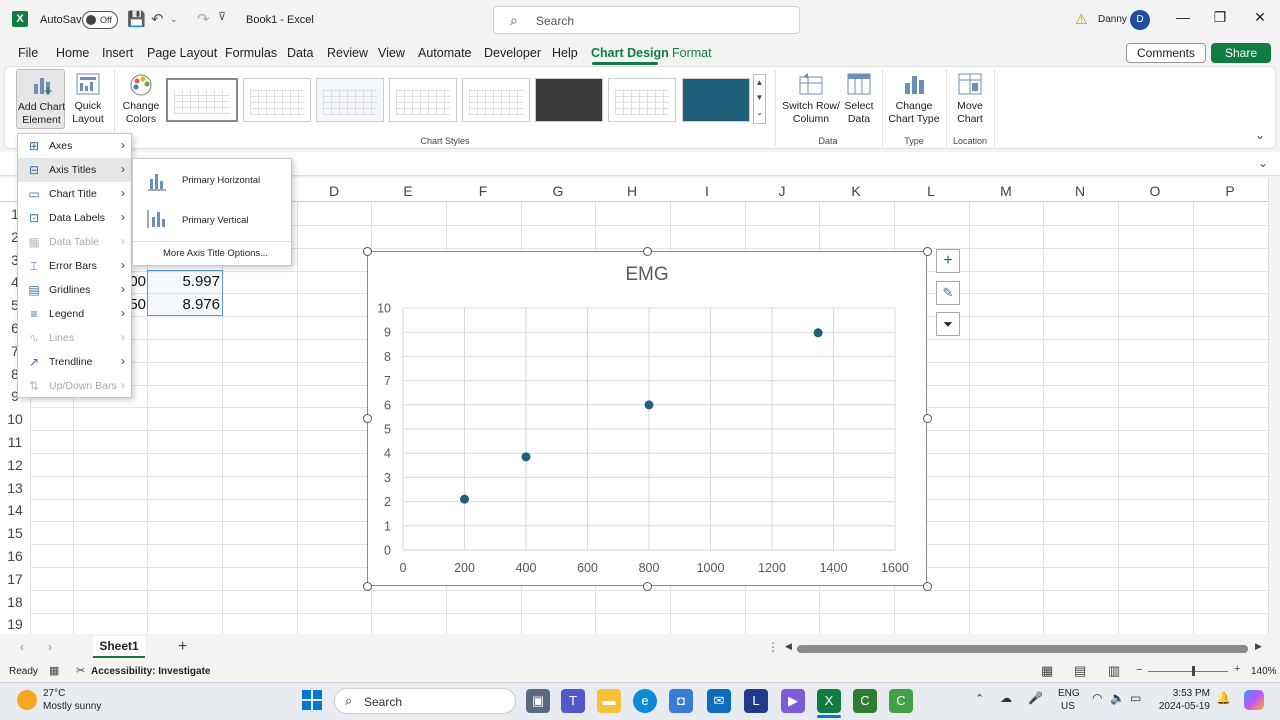 This screenshot has height=720, width=1280. What do you see at coordinates (1263, 163) in the screenshot?
I see `expand-formula-bar-icon: ⌄` at bounding box center [1263, 163].